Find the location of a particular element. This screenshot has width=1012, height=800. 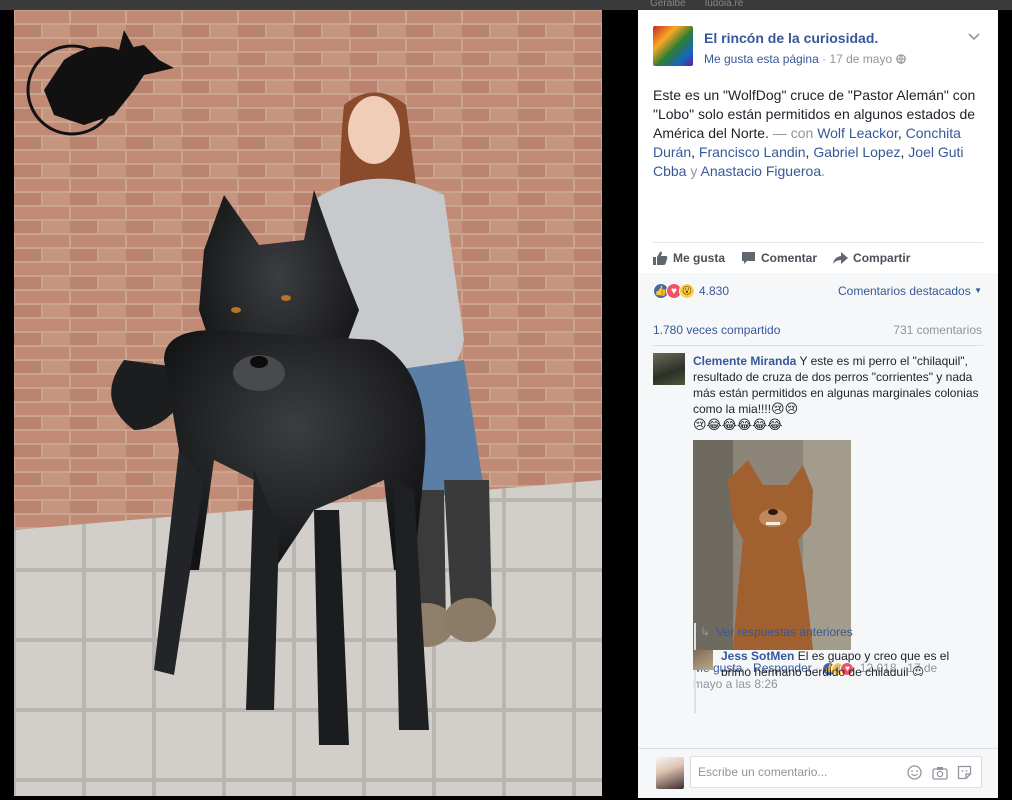

caret-down-icon: ▼ is located at coordinates (978, 290).